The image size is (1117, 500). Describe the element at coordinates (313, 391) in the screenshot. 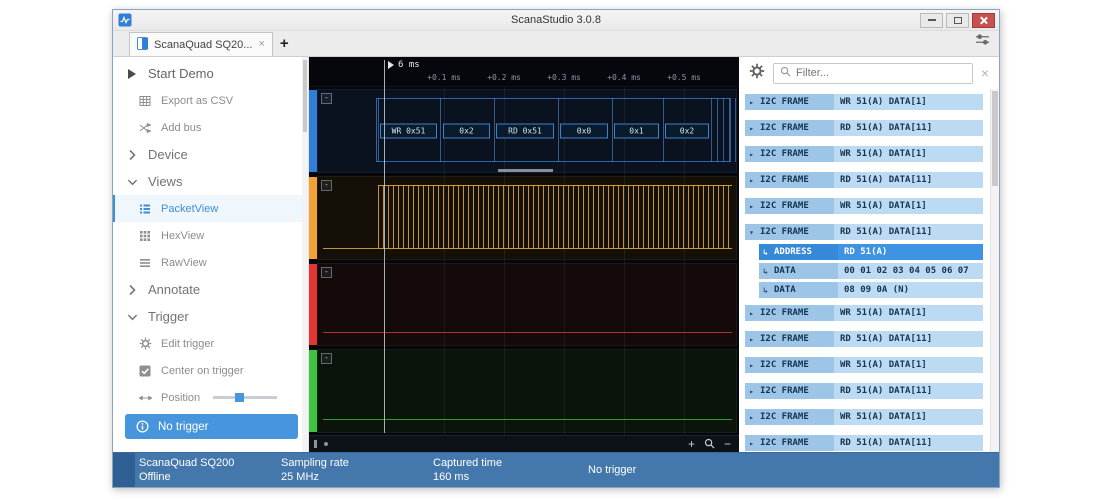

I see `channel-4-color-bar` at that location.